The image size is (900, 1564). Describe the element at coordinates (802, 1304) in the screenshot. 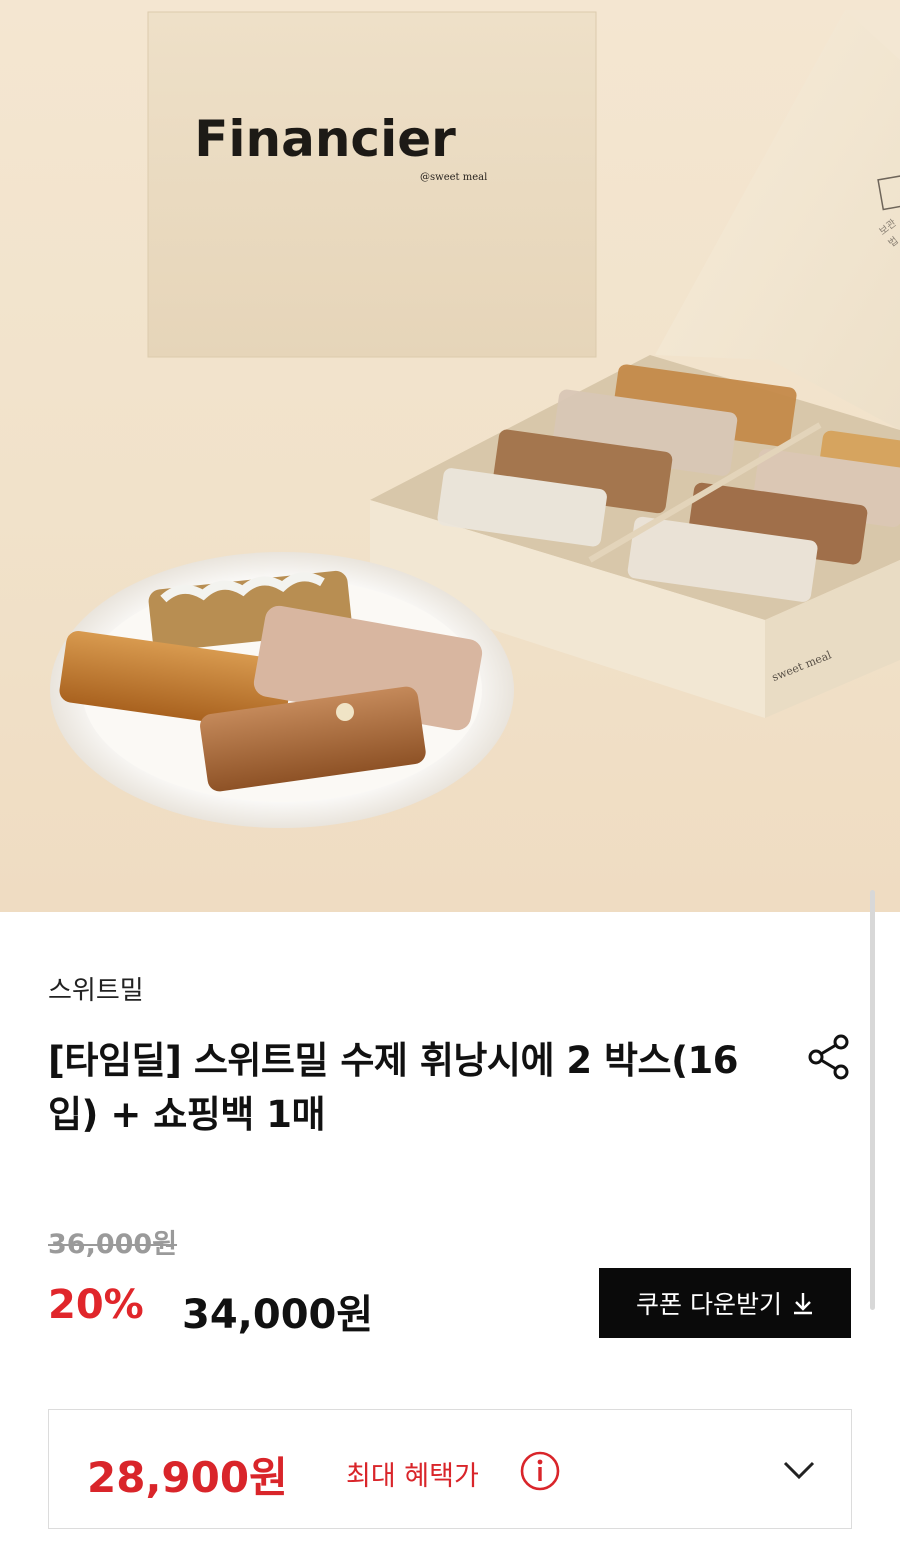

I see `download-arrow-icon` at that location.